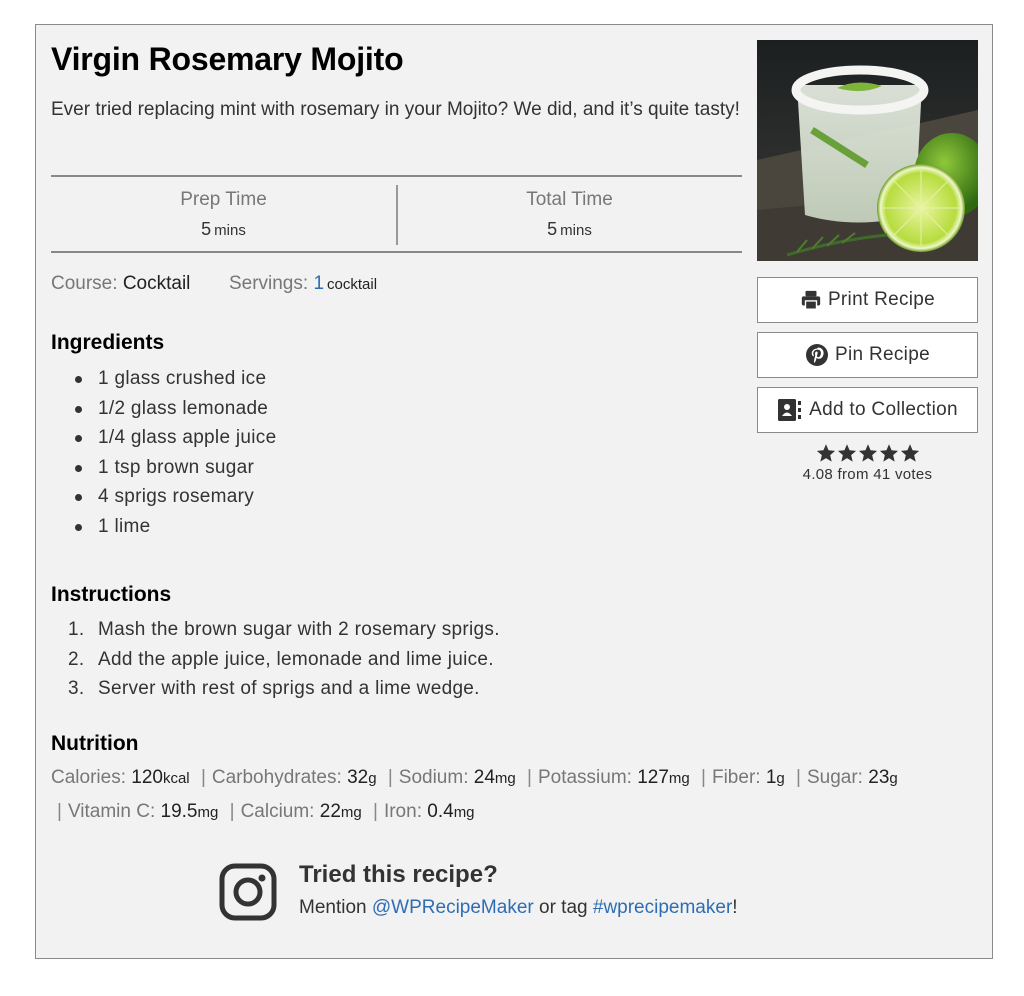  I want to click on ingredient-item: 1 glass crushed ice, so click(163, 379).